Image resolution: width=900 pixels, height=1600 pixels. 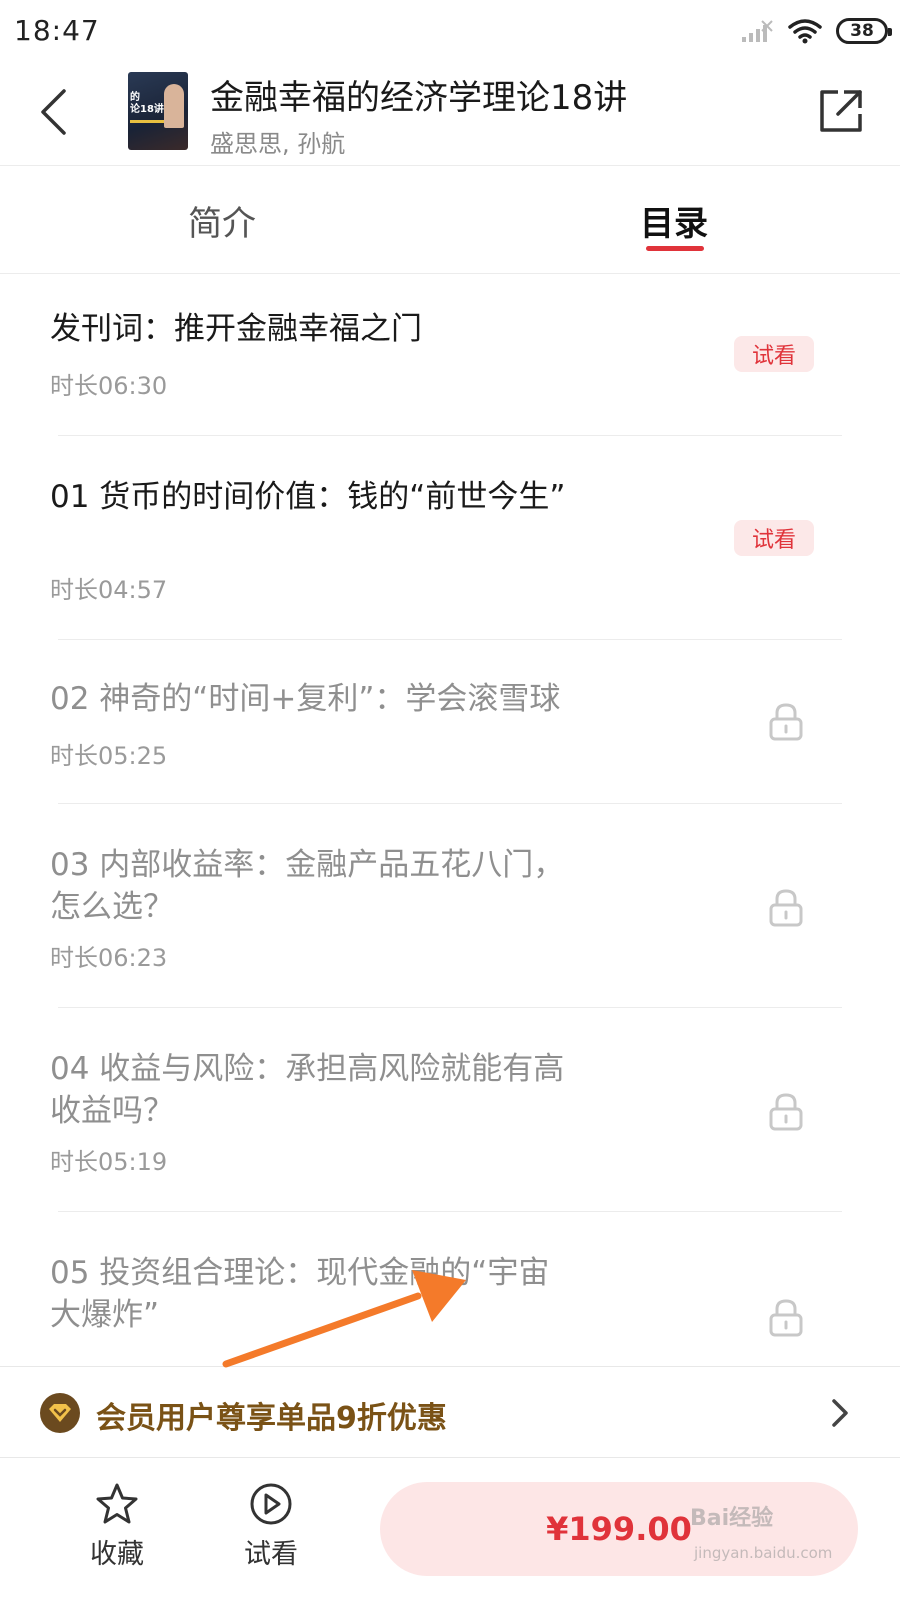 I want to click on lesson-title: 01 货币的时间价值：钱的“前世今生”, so click(x=308, y=497).